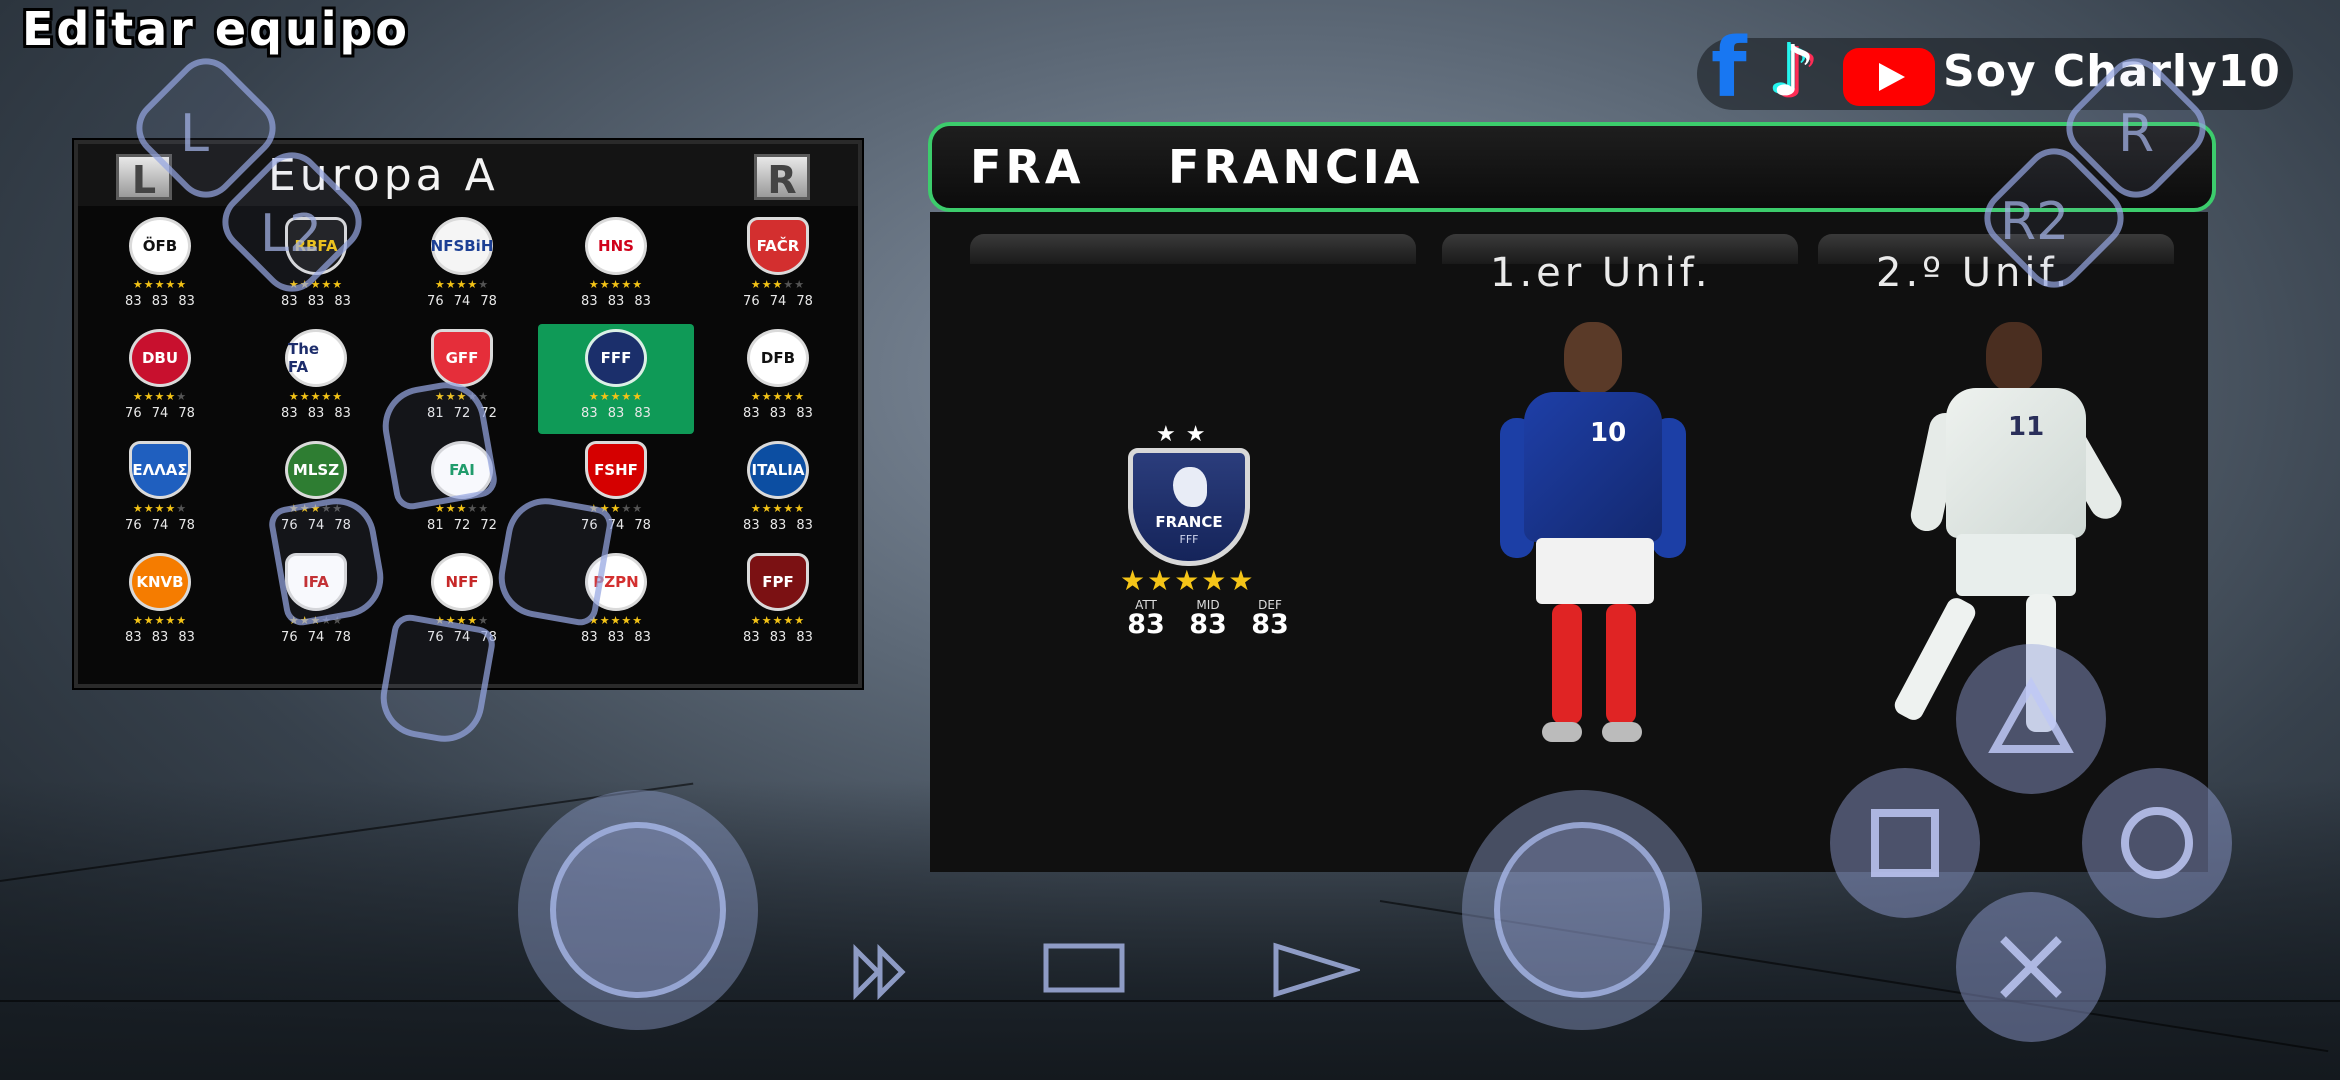  Describe the element at coordinates (1189, 522) in the screenshot. I see `crest-name: FRANCE` at that location.